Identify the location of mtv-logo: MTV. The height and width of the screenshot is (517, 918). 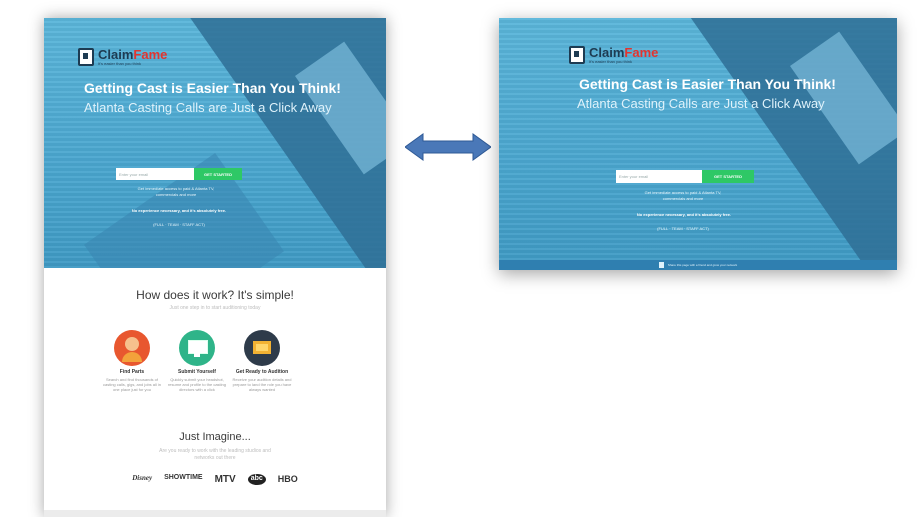
(225, 479).